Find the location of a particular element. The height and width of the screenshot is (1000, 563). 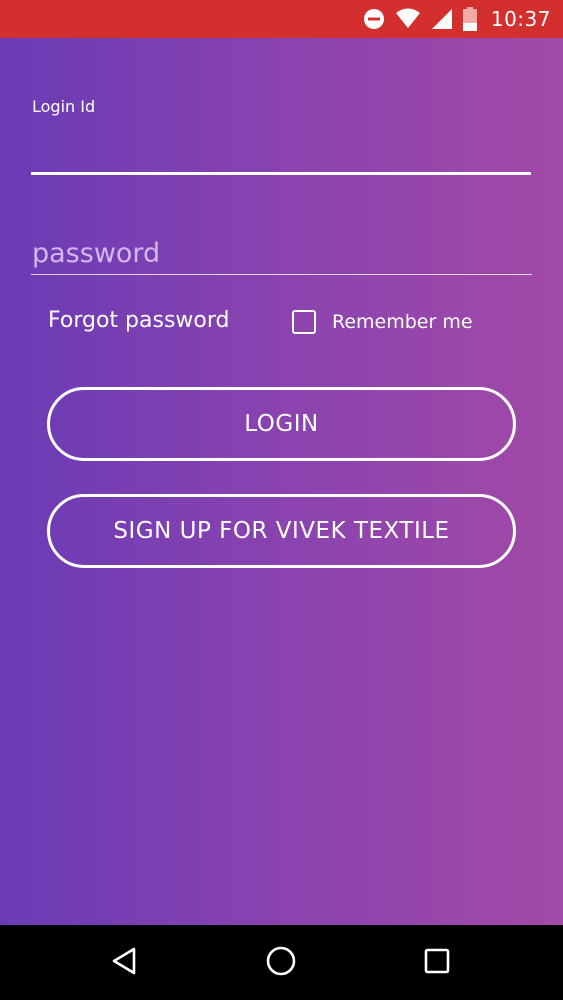

status-bar: 10:37 is located at coordinates (281, 19).